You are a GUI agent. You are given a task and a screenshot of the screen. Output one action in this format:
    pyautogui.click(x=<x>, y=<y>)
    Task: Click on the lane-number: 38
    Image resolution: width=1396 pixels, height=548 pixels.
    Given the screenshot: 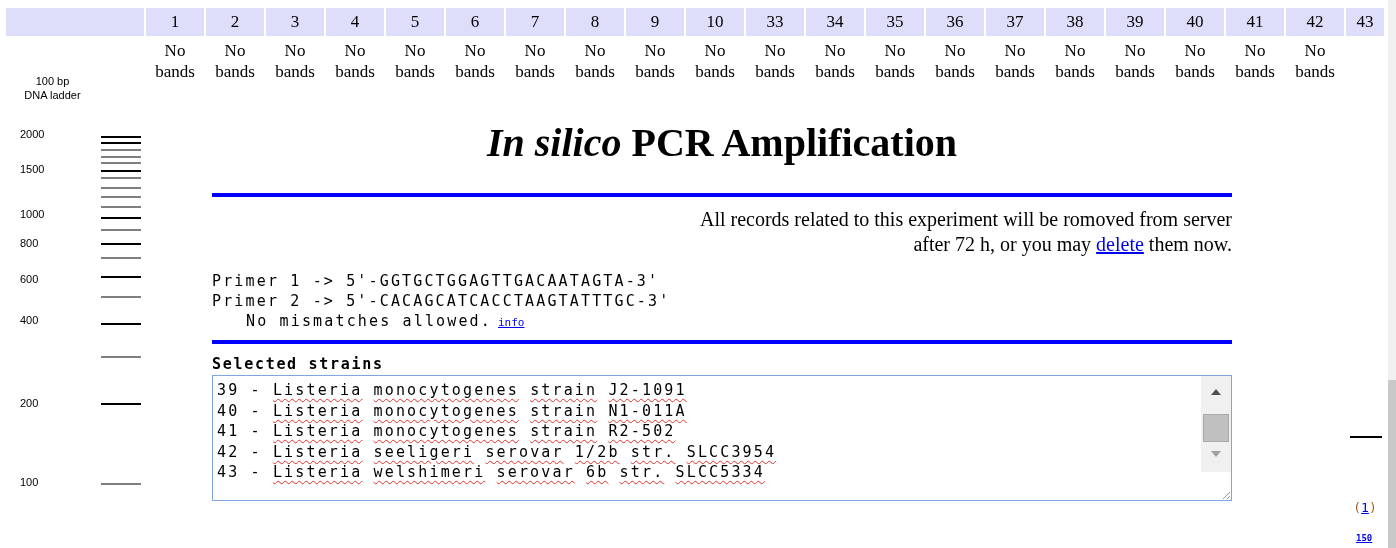 What is the action you would take?
    pyautogui.click(x=1075, y=22)
    